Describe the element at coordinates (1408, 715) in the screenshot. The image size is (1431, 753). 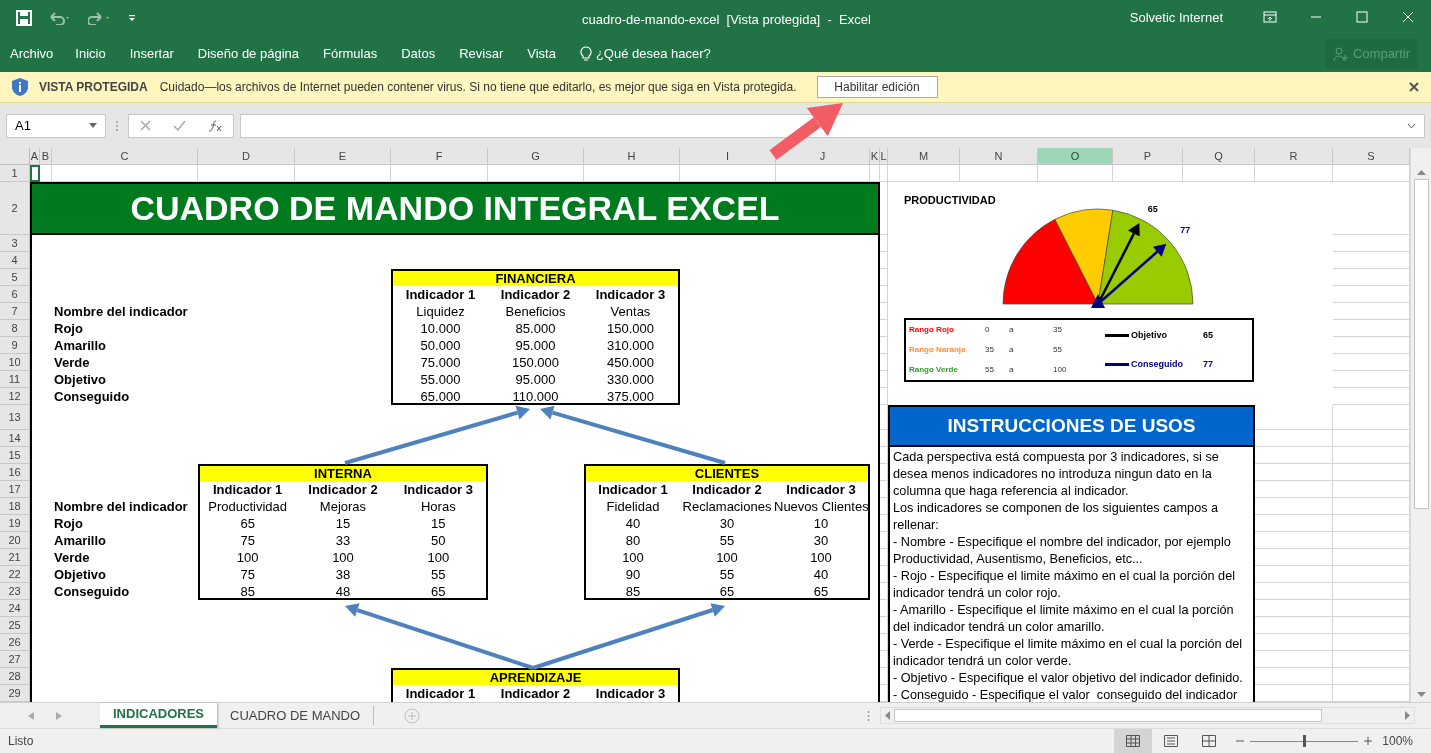
I see `scroll-right-icon` at that location.